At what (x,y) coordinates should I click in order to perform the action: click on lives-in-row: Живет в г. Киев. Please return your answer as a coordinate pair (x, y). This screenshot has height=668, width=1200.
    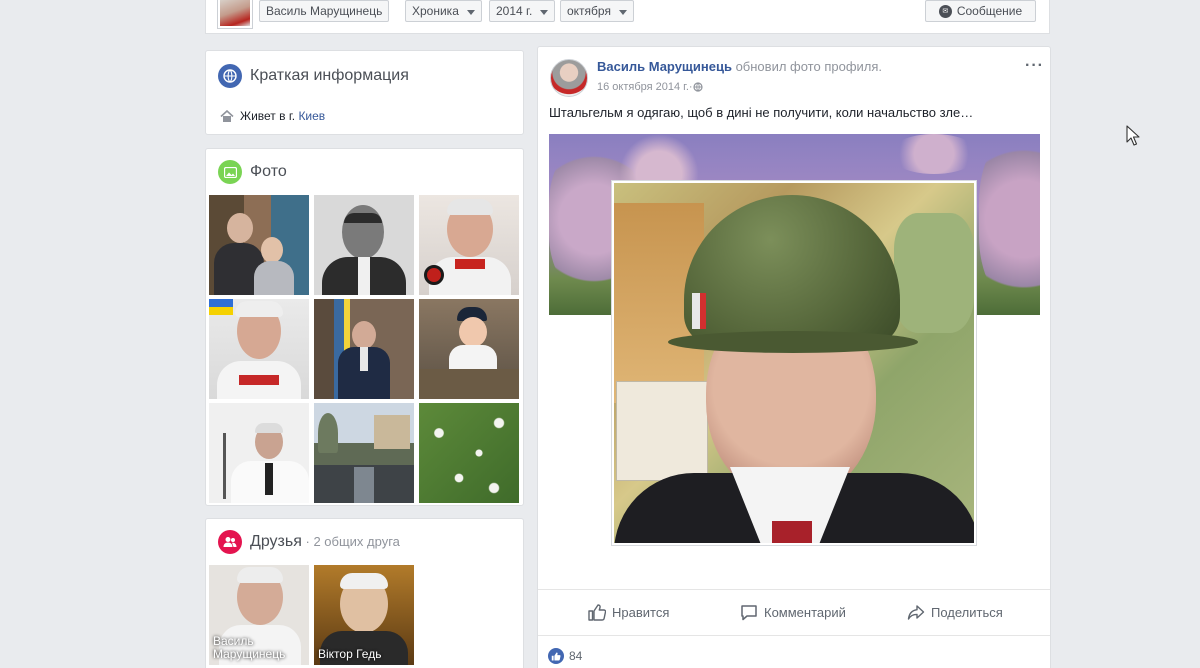
    Looking at the image, I should click on (272, 116).